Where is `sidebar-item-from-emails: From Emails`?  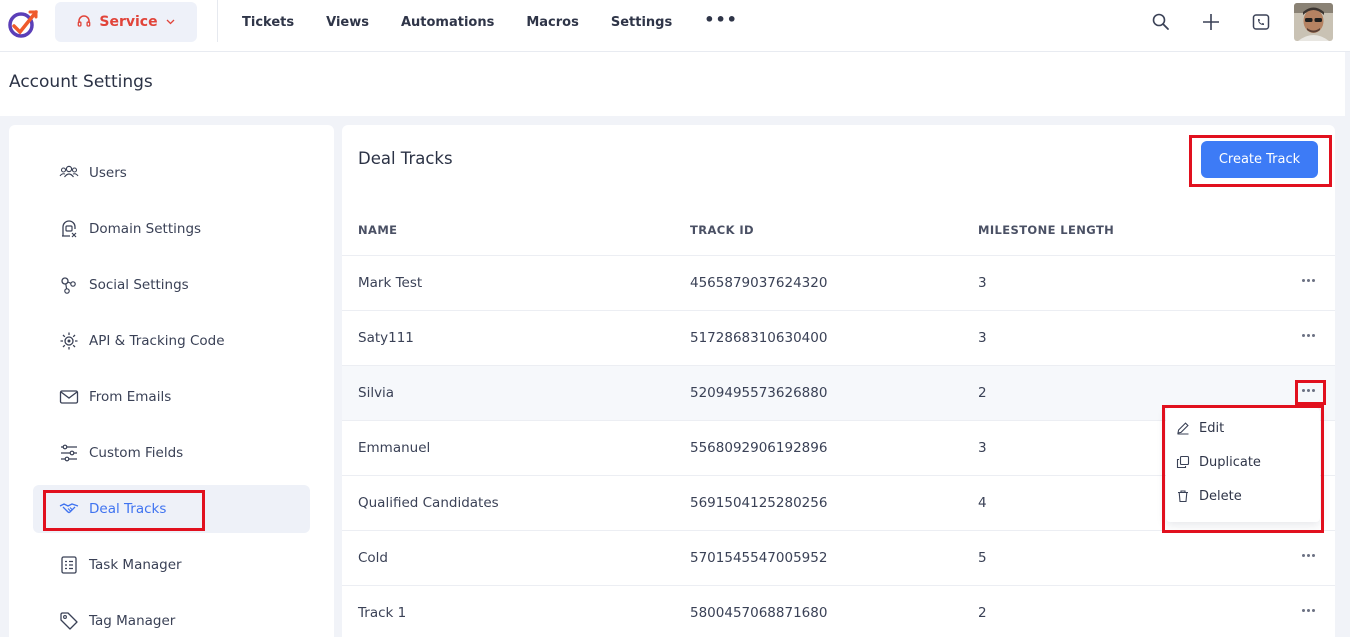
sidebar-item-from-emails: From Emails is located at coordinates (171, 397).